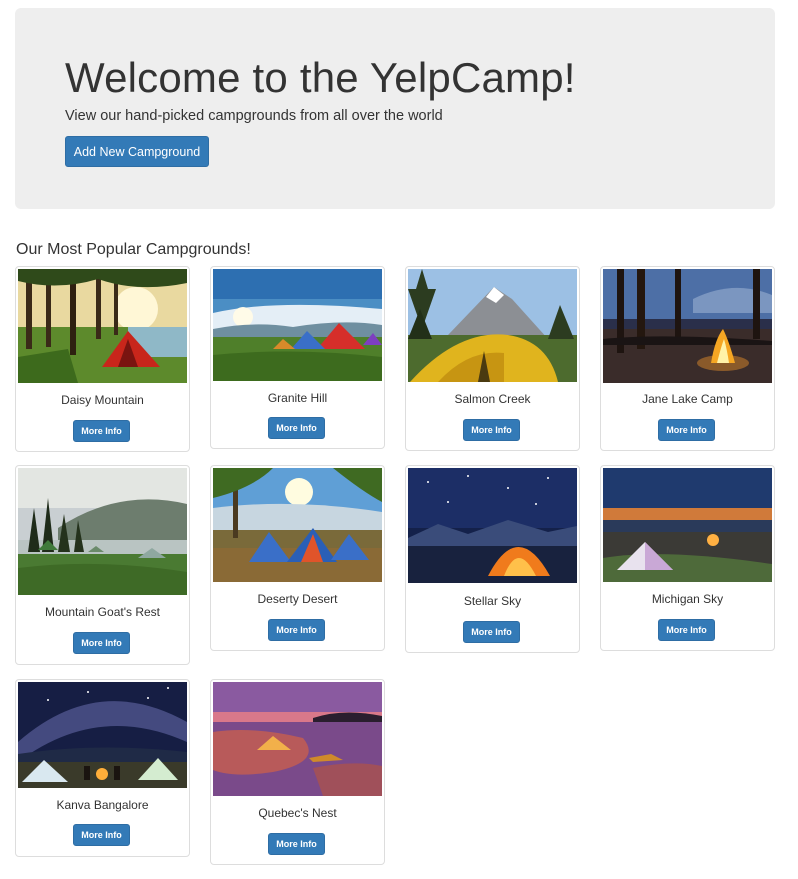 Image resolution: width=798 pixels, height=879 pixels. I want to click on campground-card: Michigan Sky More Info, so click(687, 558).